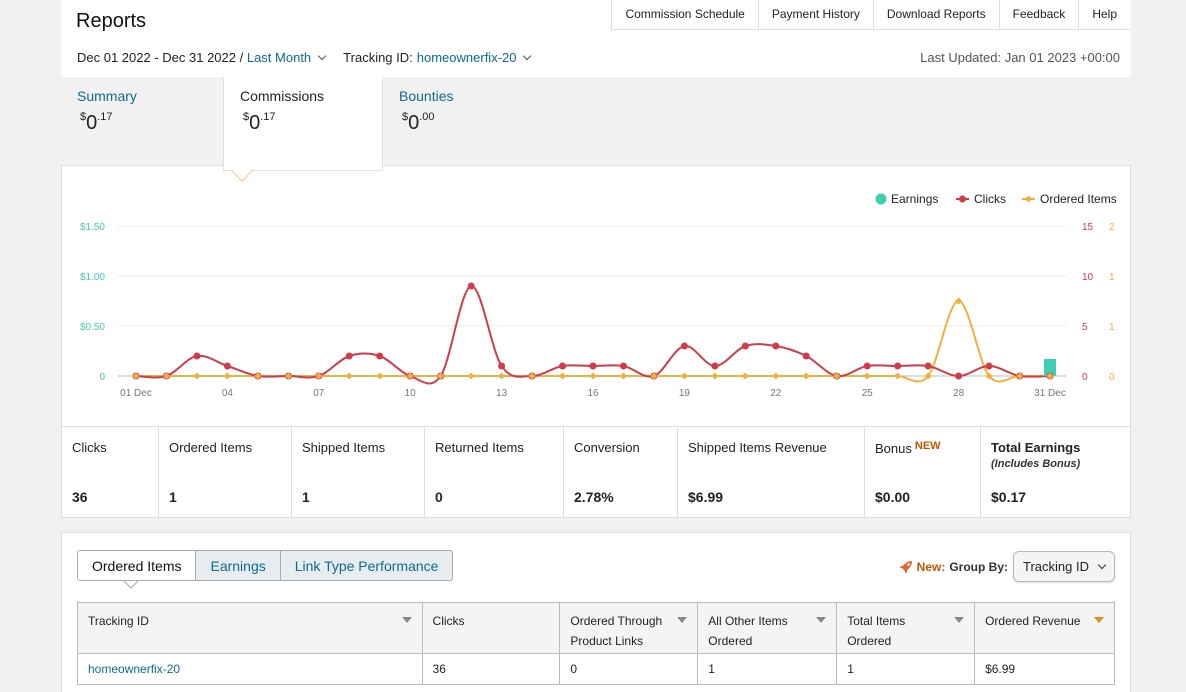  What do you see at coordinates (771, 472) in the screenshot?
I see `metric-shipped-revenue: Shipped Items Revenue $6.99` at bounding box center [771, 472].